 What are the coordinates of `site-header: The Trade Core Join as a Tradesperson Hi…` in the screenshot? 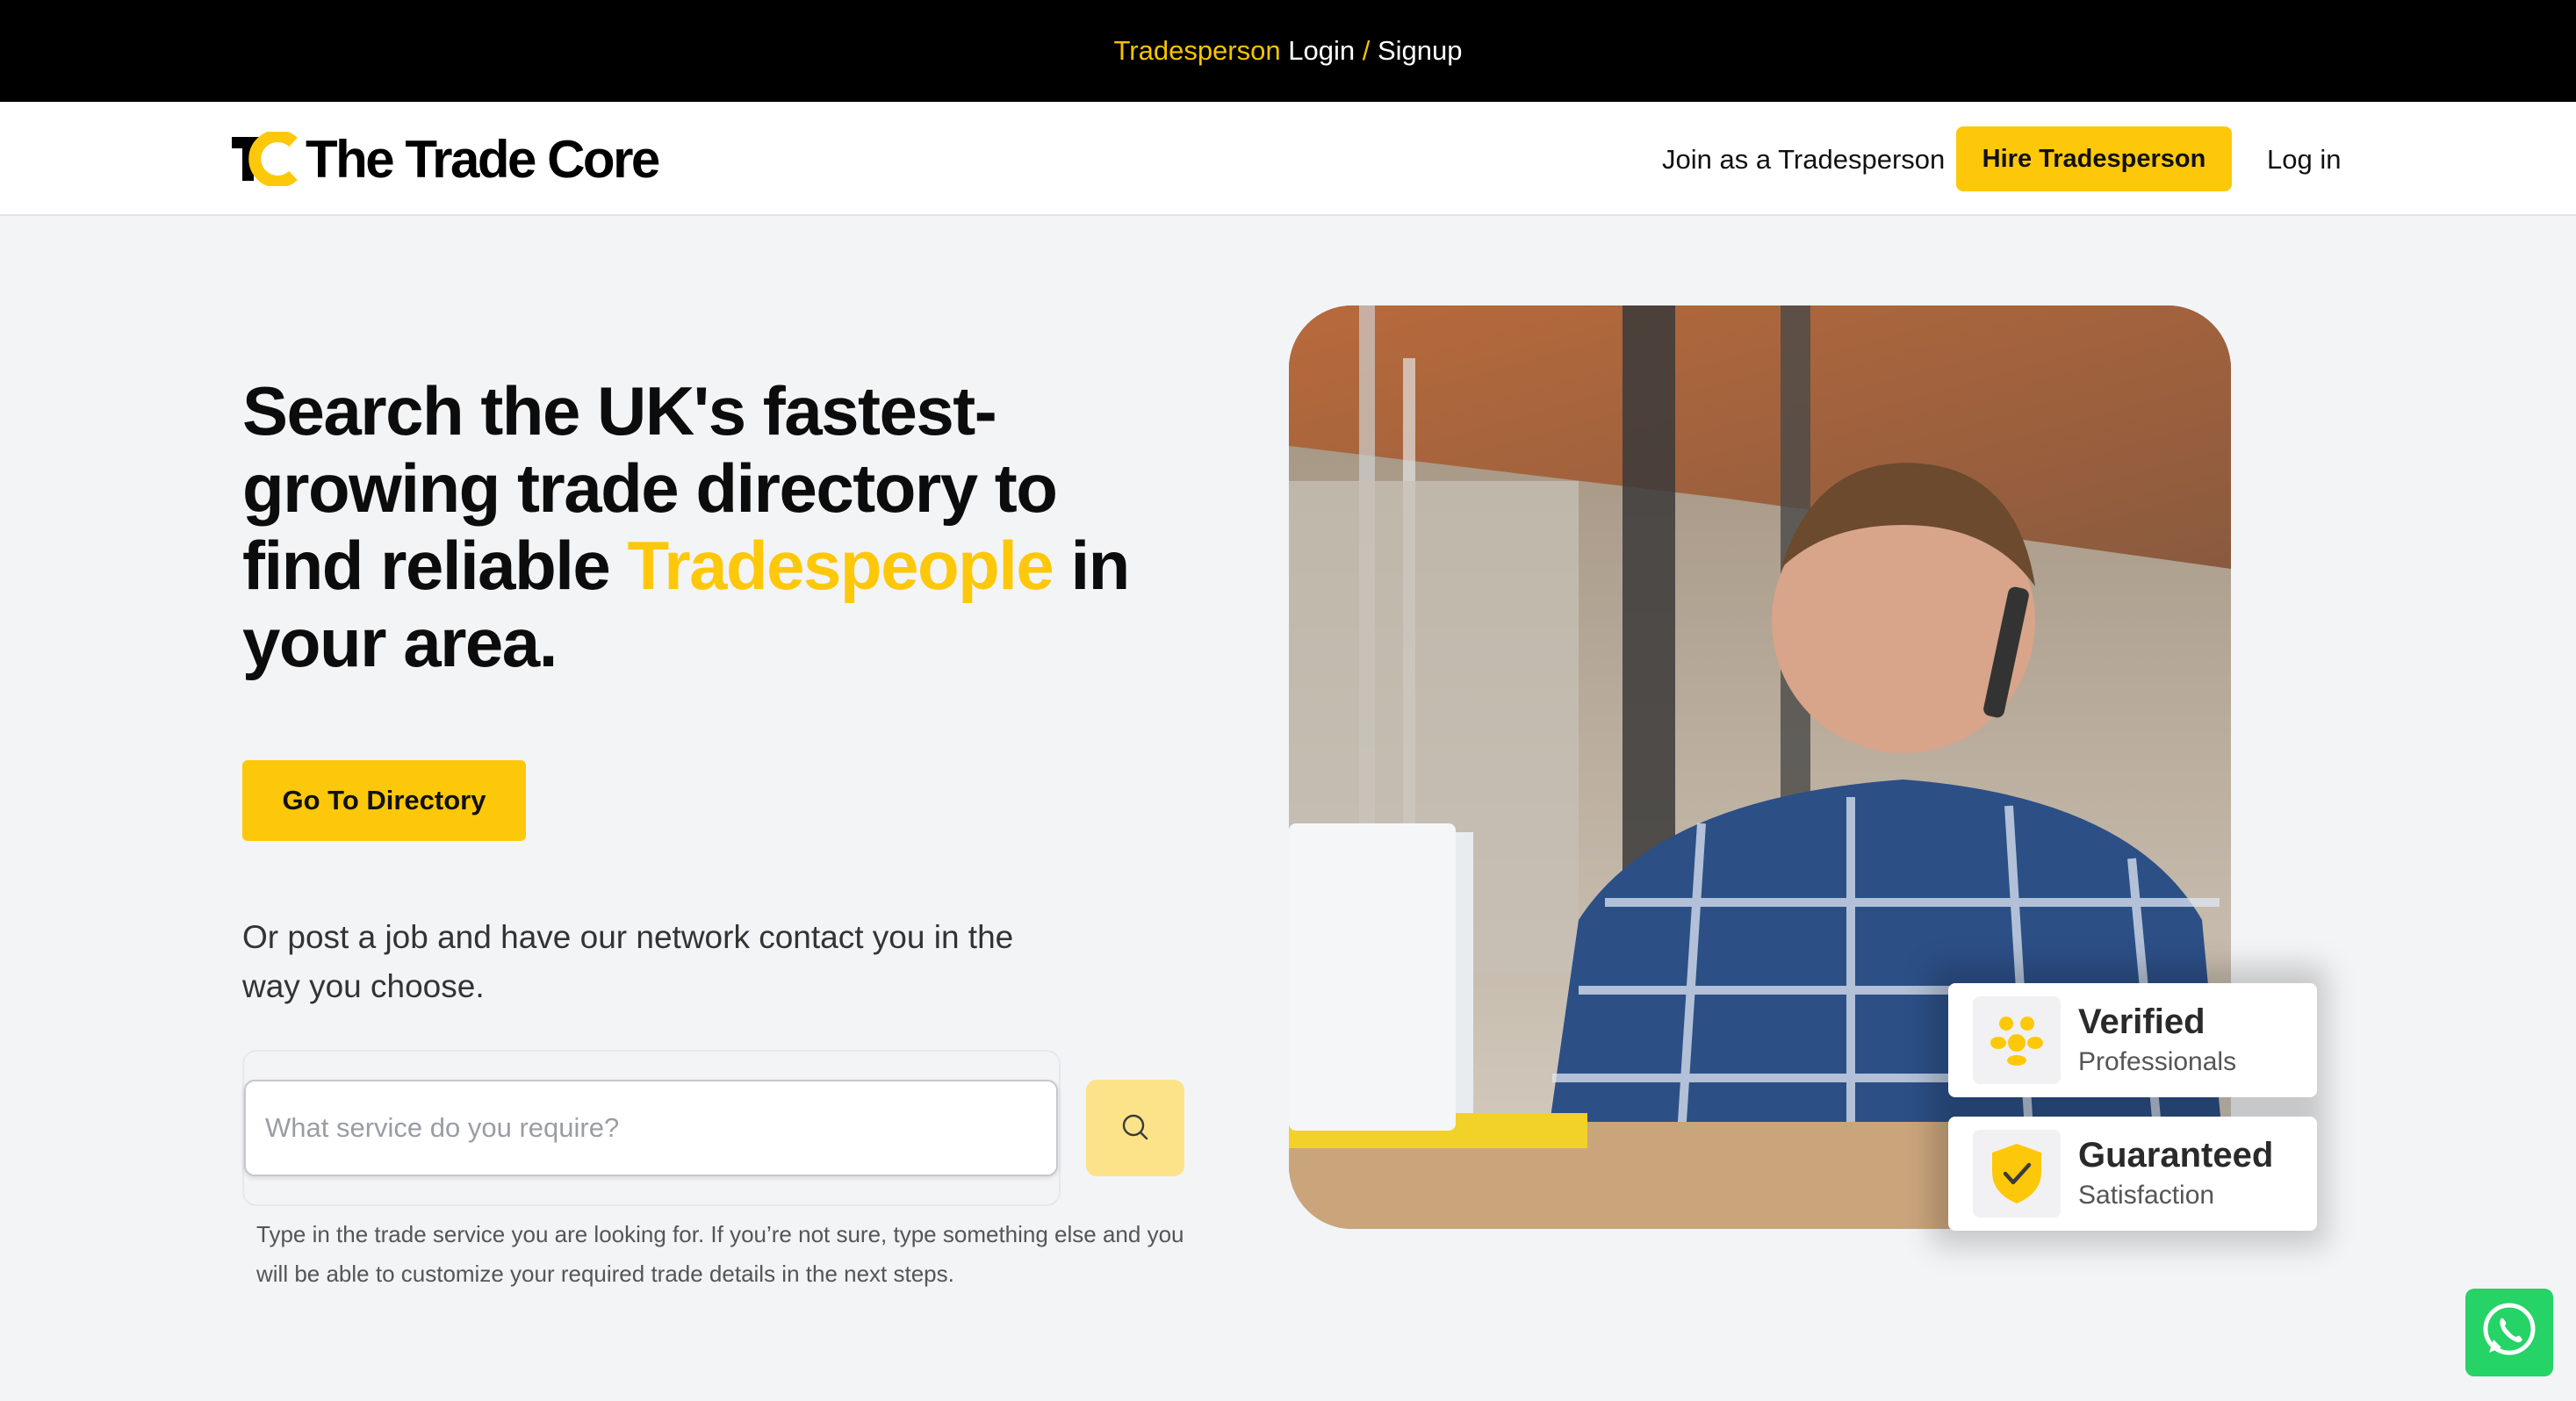 It's located at (1288, 159).